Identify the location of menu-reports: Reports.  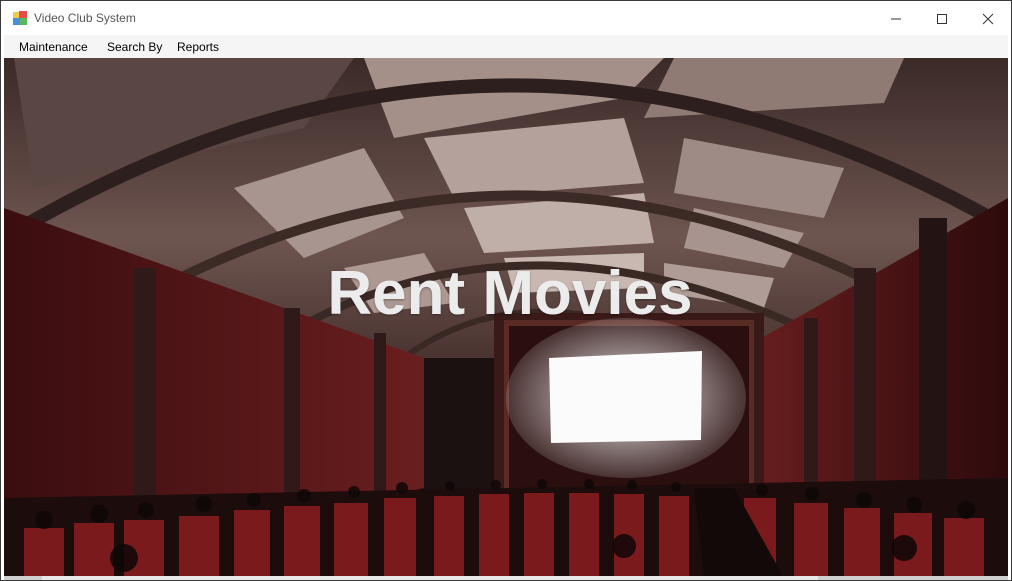
(198, 47).